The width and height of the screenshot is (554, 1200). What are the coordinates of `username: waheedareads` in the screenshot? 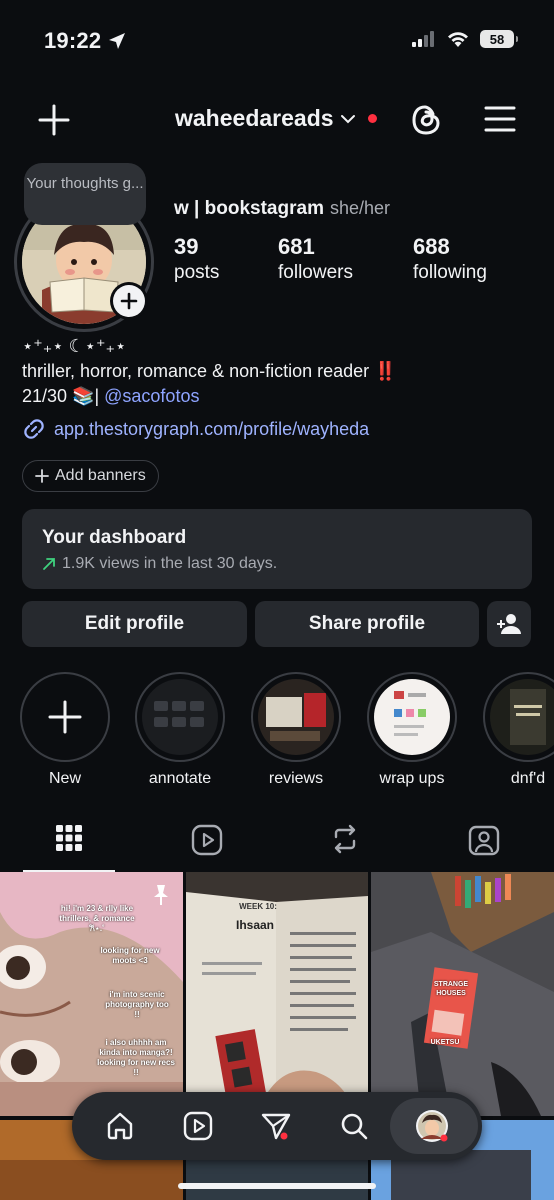 It's located at (254, 118).